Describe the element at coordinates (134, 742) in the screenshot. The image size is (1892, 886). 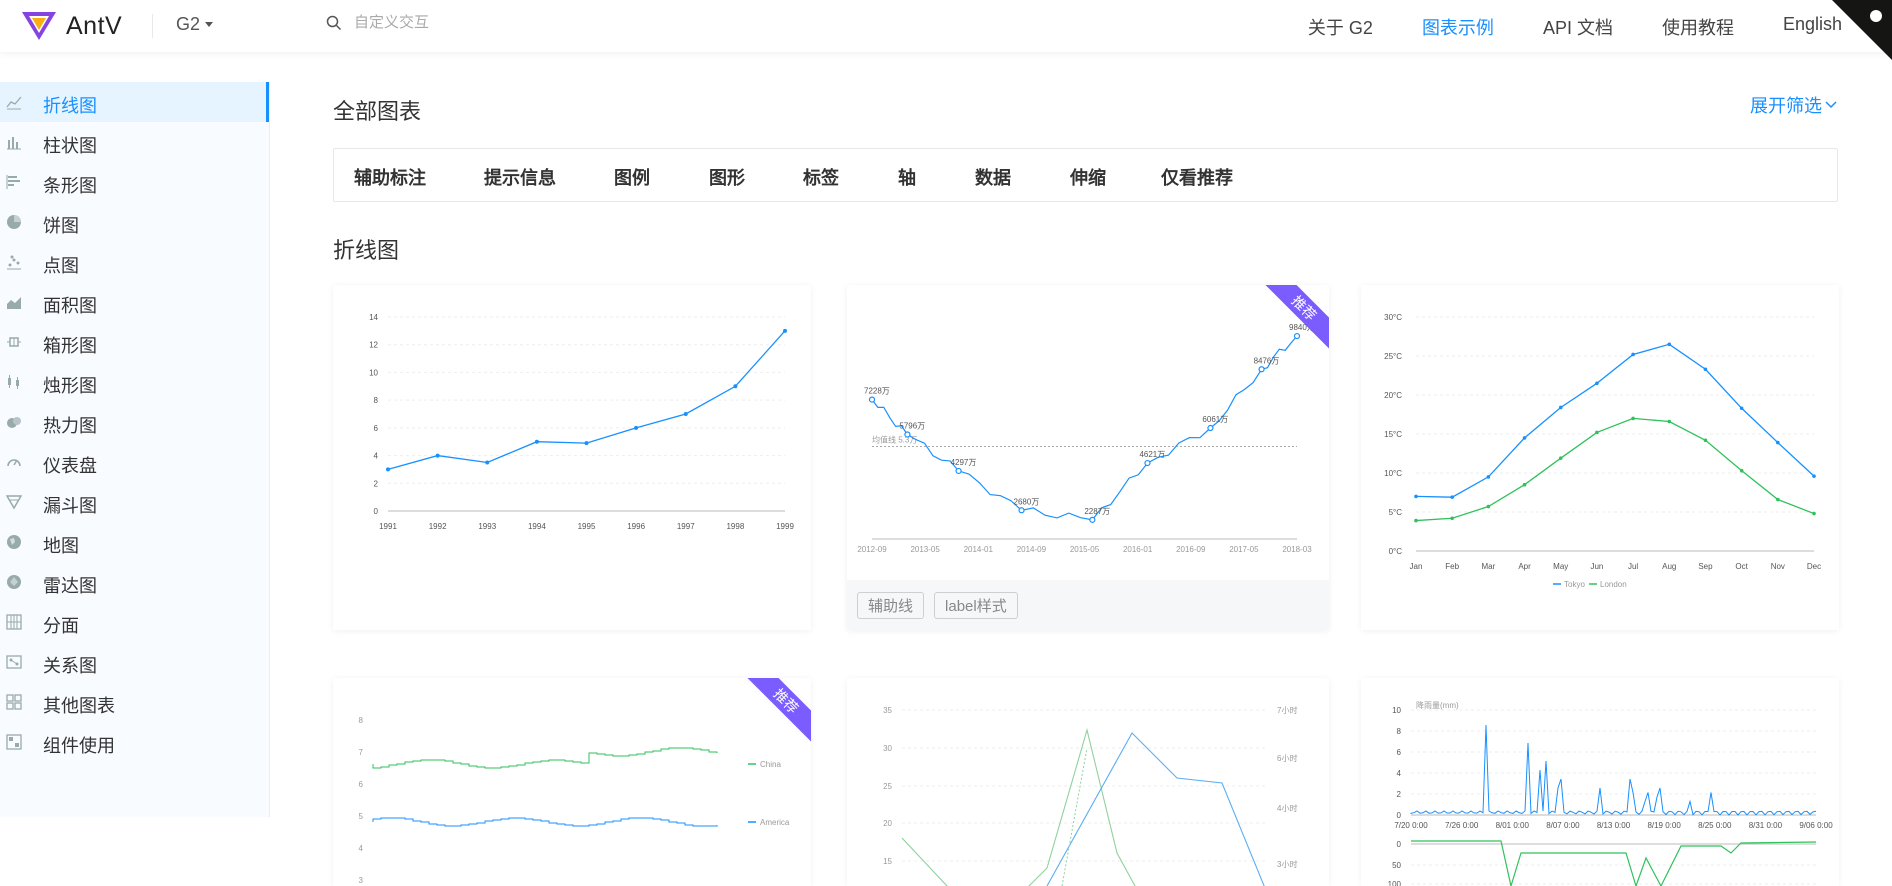
I see `sidebar-item-component: 组件使用` at that location.